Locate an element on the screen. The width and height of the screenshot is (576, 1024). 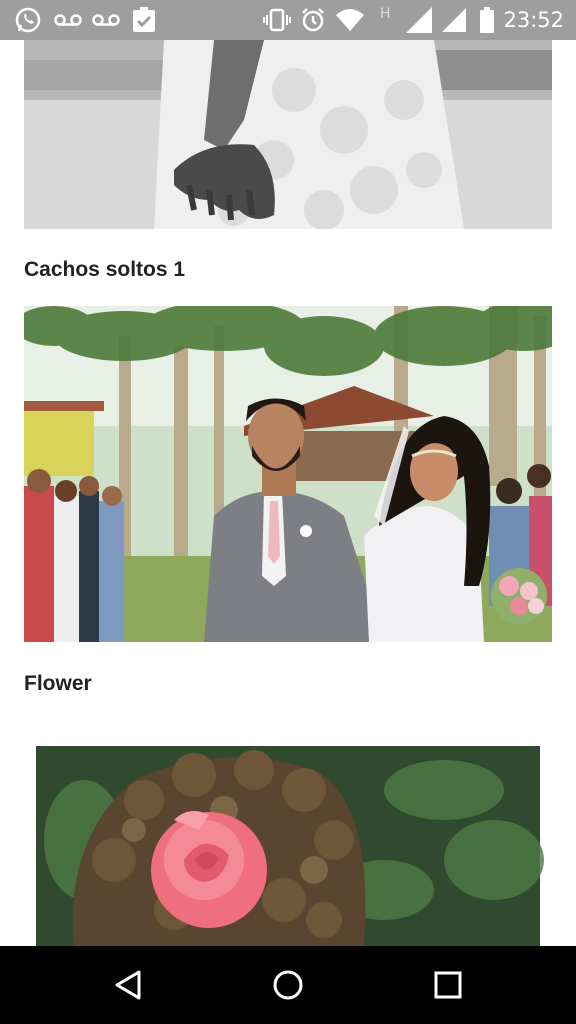
clock: 23:52 is located at coordinates (533, 20).